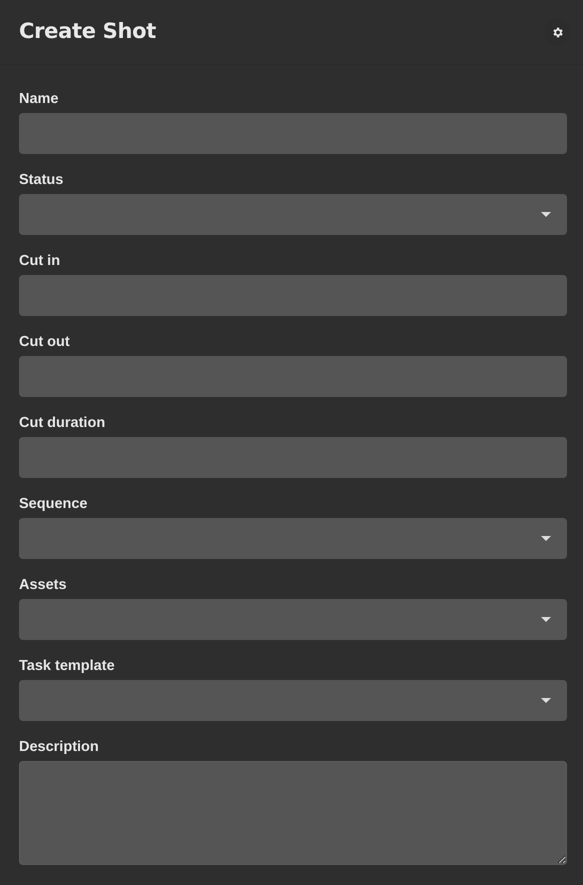 The image size is (583, 885). Describe the element at coordinates (59, 747) in the screenshot. I see `field-label: Description` at that location.